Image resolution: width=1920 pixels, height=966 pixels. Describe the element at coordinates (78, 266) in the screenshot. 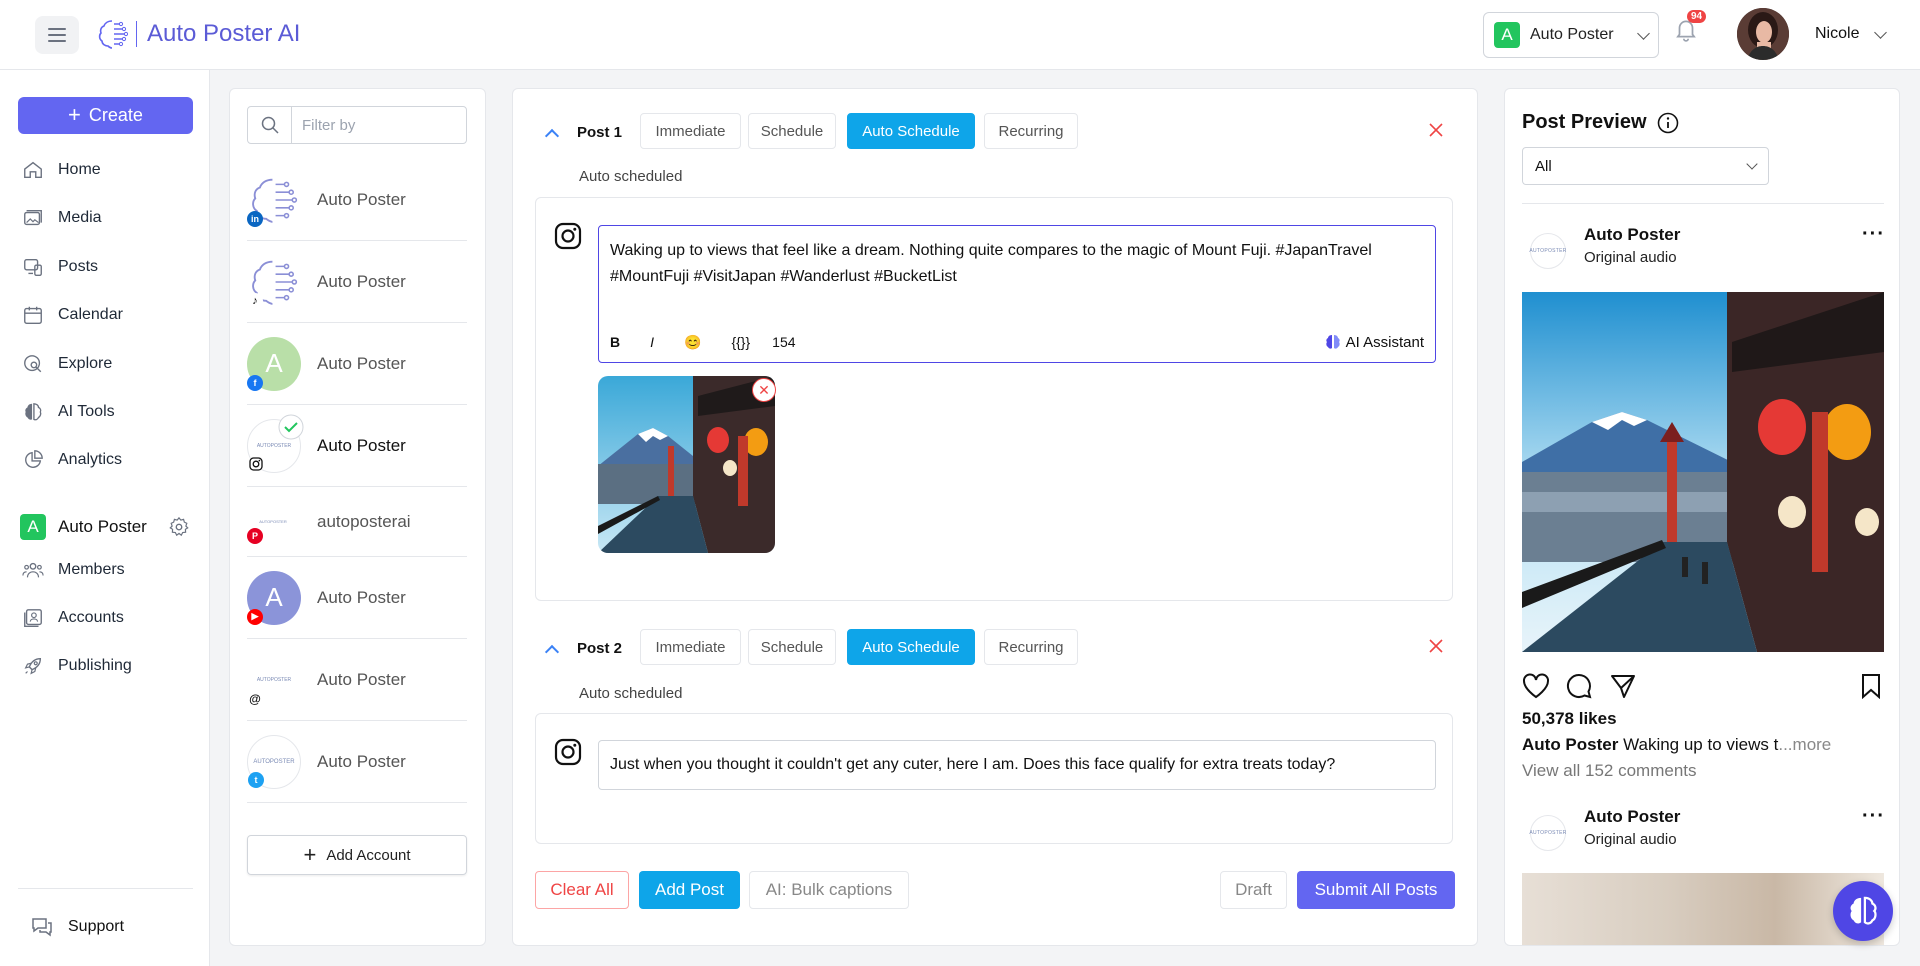

I see `sidebar-item-label: Posts` at that location.